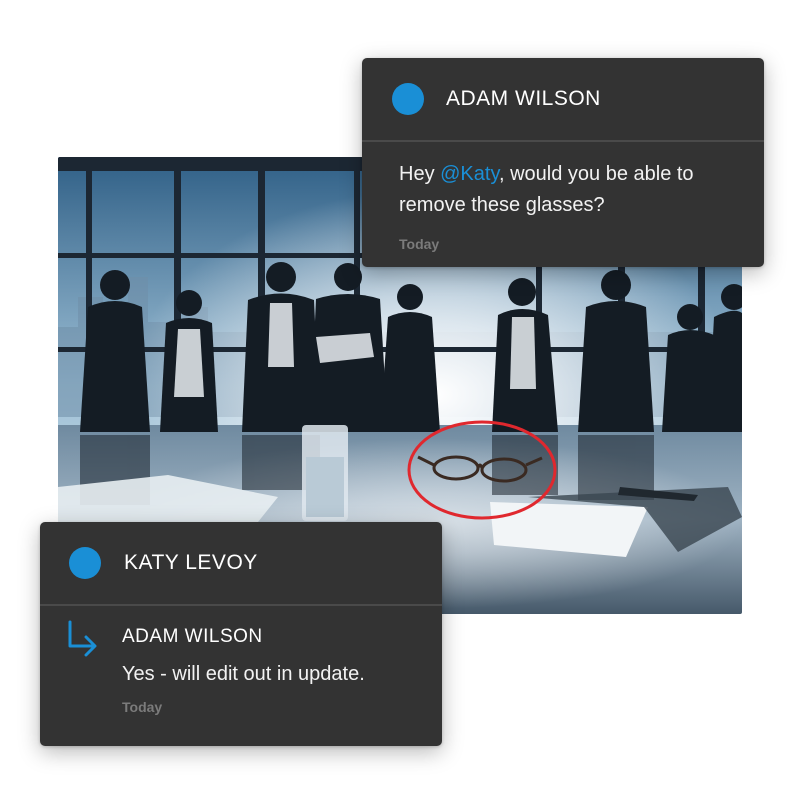  I want to click on mention-link: @Katy, so click(469, 174).